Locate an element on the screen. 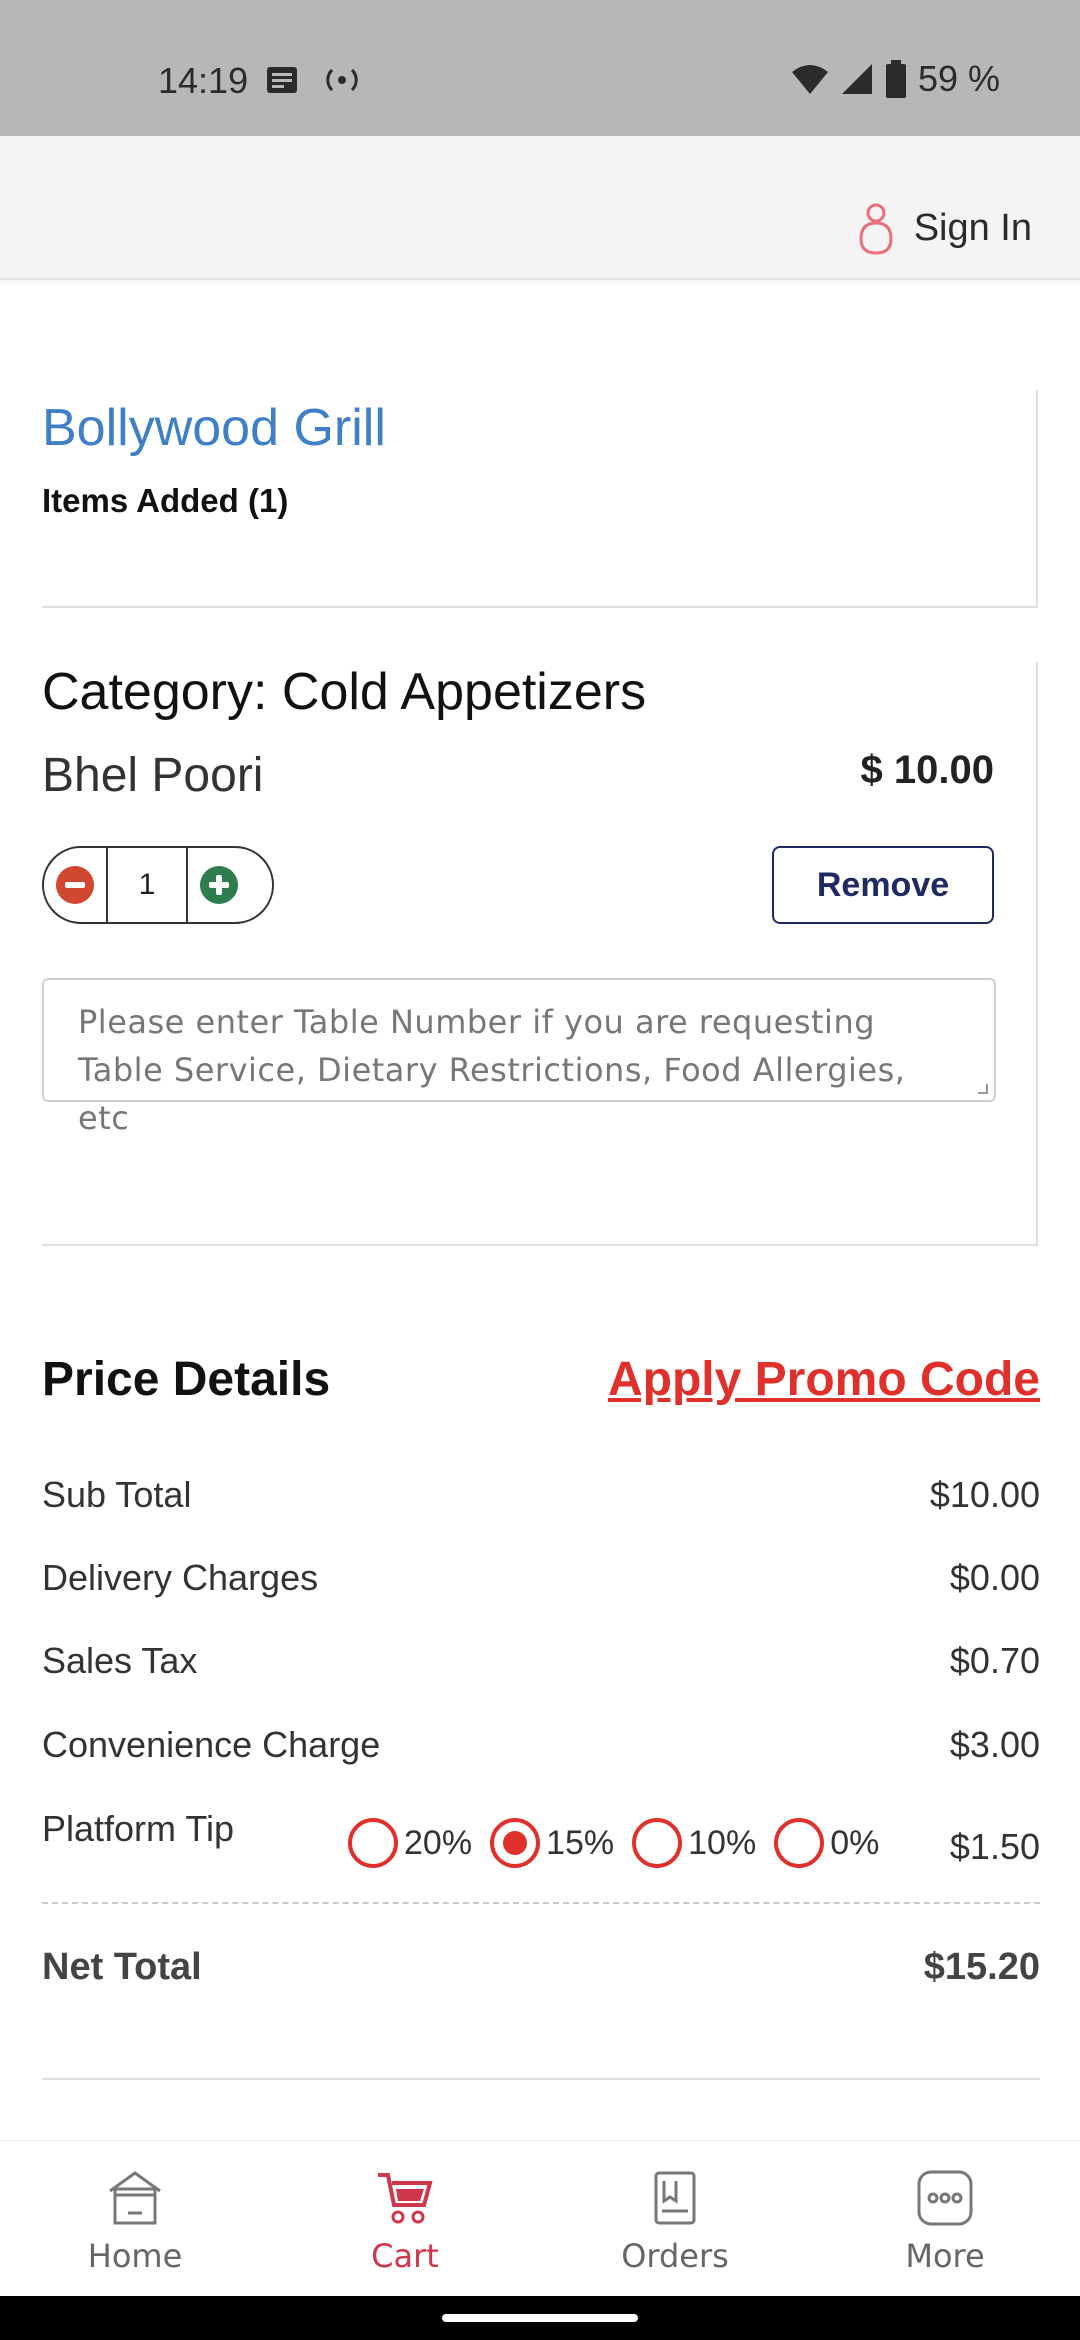  price-value: $3.00 is located at coordinates (994, 1744).